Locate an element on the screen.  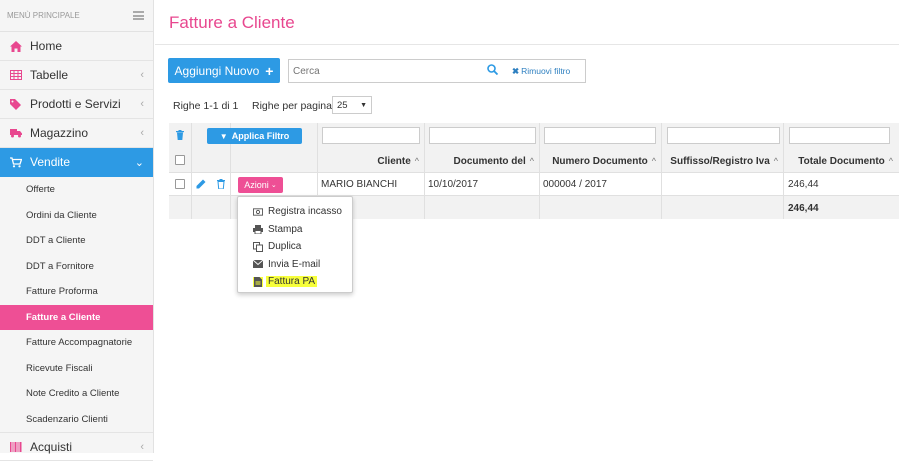
sidebar-item-acquisti: Acquisti ‹ is located at coordinates (76, 446).